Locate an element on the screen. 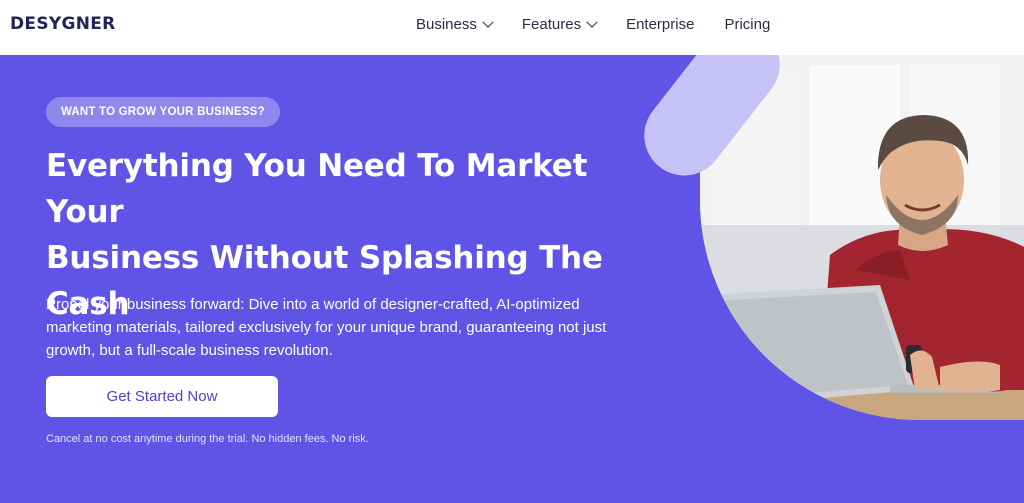 The width and height of the screenshot is (1024, 503). nav-item-pricing: Pricing is located at coordinates (747, 24).